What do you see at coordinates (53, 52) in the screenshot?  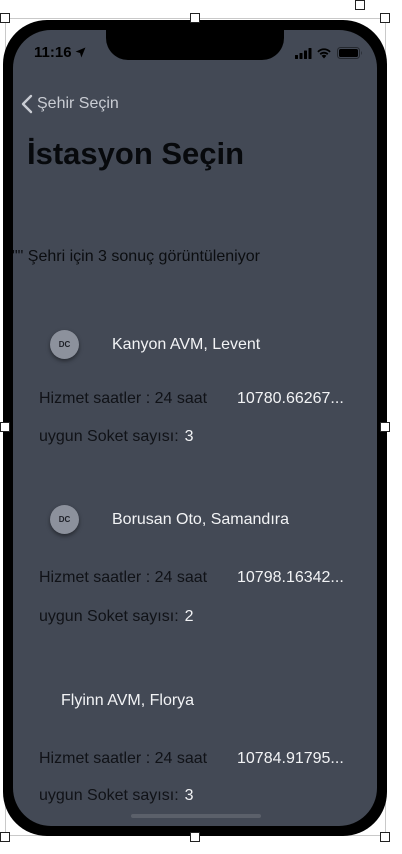 I see `status-time: 11:16` at bounding box center [53, 52].